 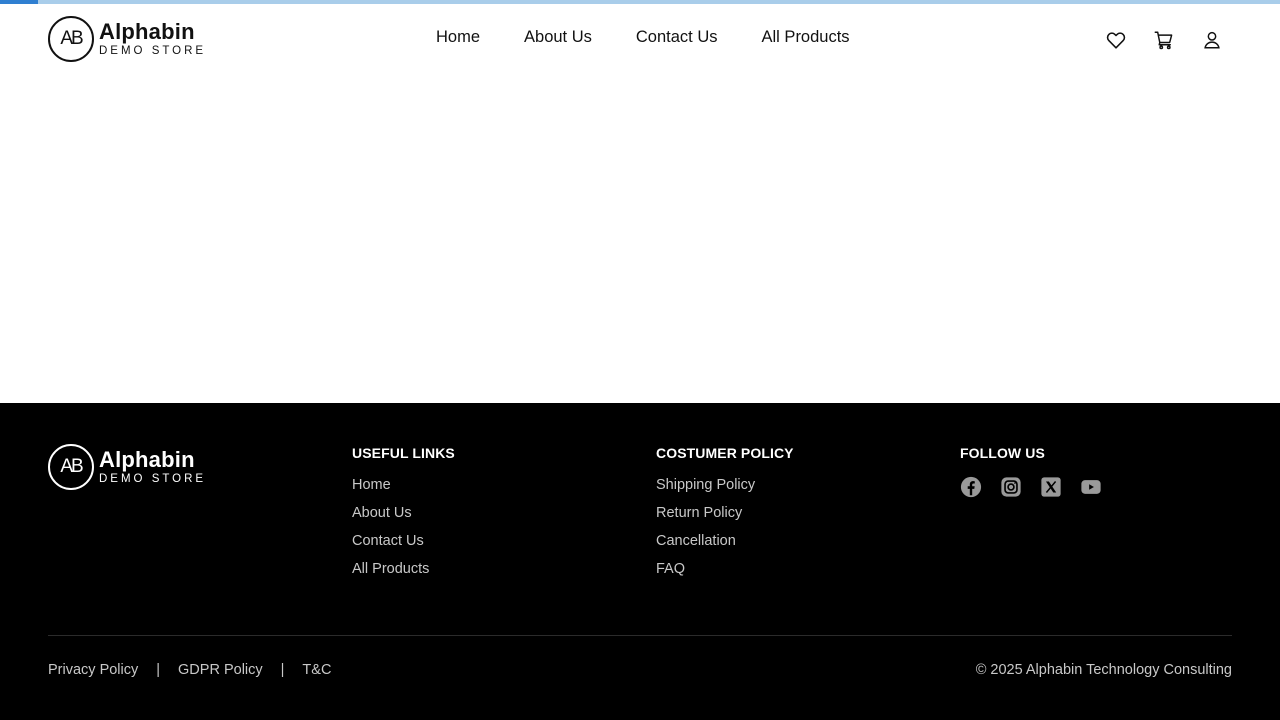 What do you see at coordinates (220, 670) in the screenshot?
I see `gdpr-policy-link: GDPR Policy` at bounding box center [220, 670].